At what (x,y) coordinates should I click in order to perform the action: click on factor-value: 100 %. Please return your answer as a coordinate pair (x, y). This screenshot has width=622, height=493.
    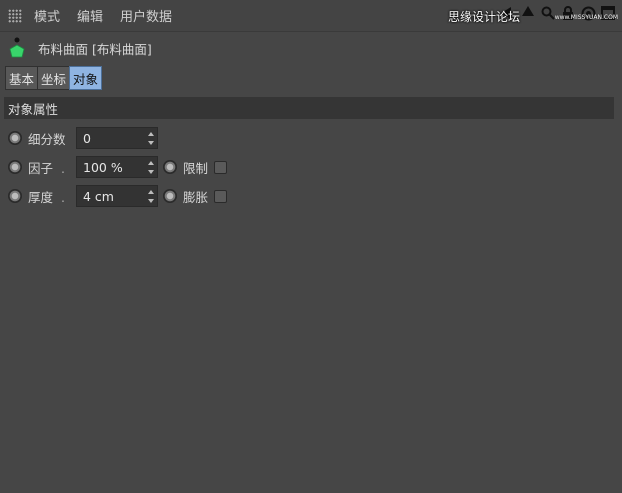
    Looking at the image, I should click on (103, 167).